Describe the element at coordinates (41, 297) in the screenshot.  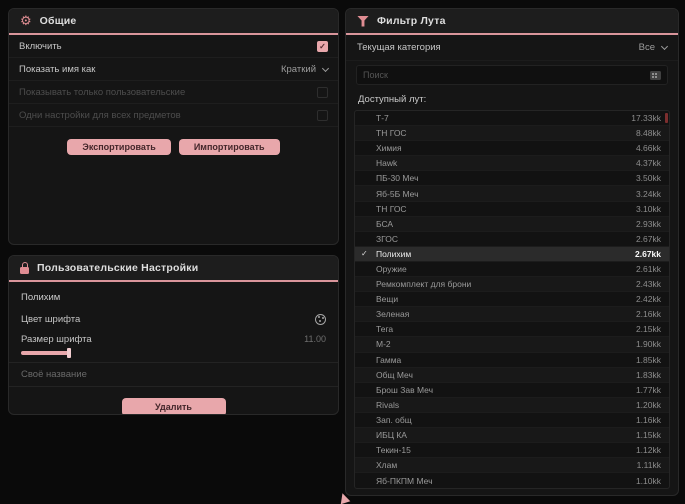
I see `selected-item-name: Полихим` at that location.